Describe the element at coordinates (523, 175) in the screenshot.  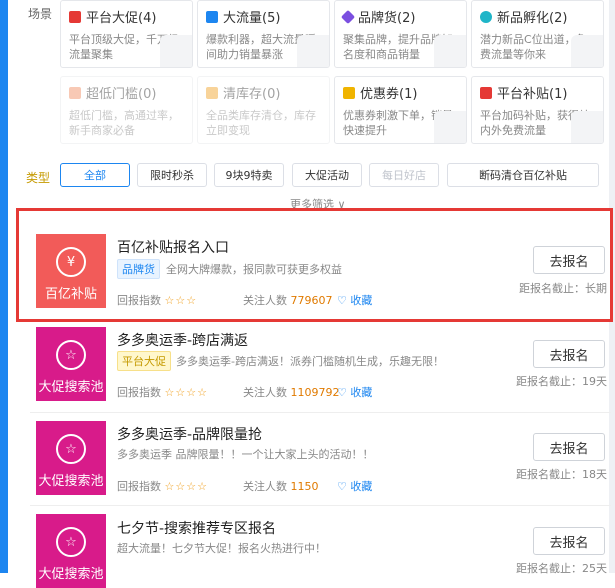
I see `filter-clearance-subsidy-button: 断码清仓百亿补贴` at that location.